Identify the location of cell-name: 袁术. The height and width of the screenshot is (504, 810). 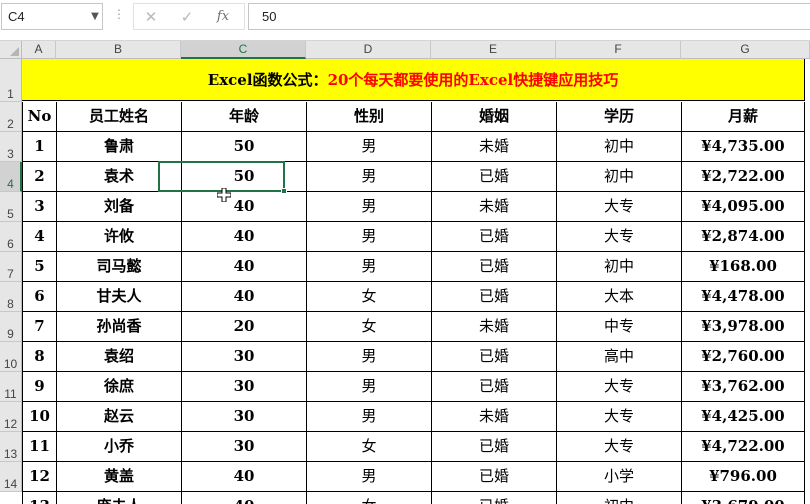
(118, 177).